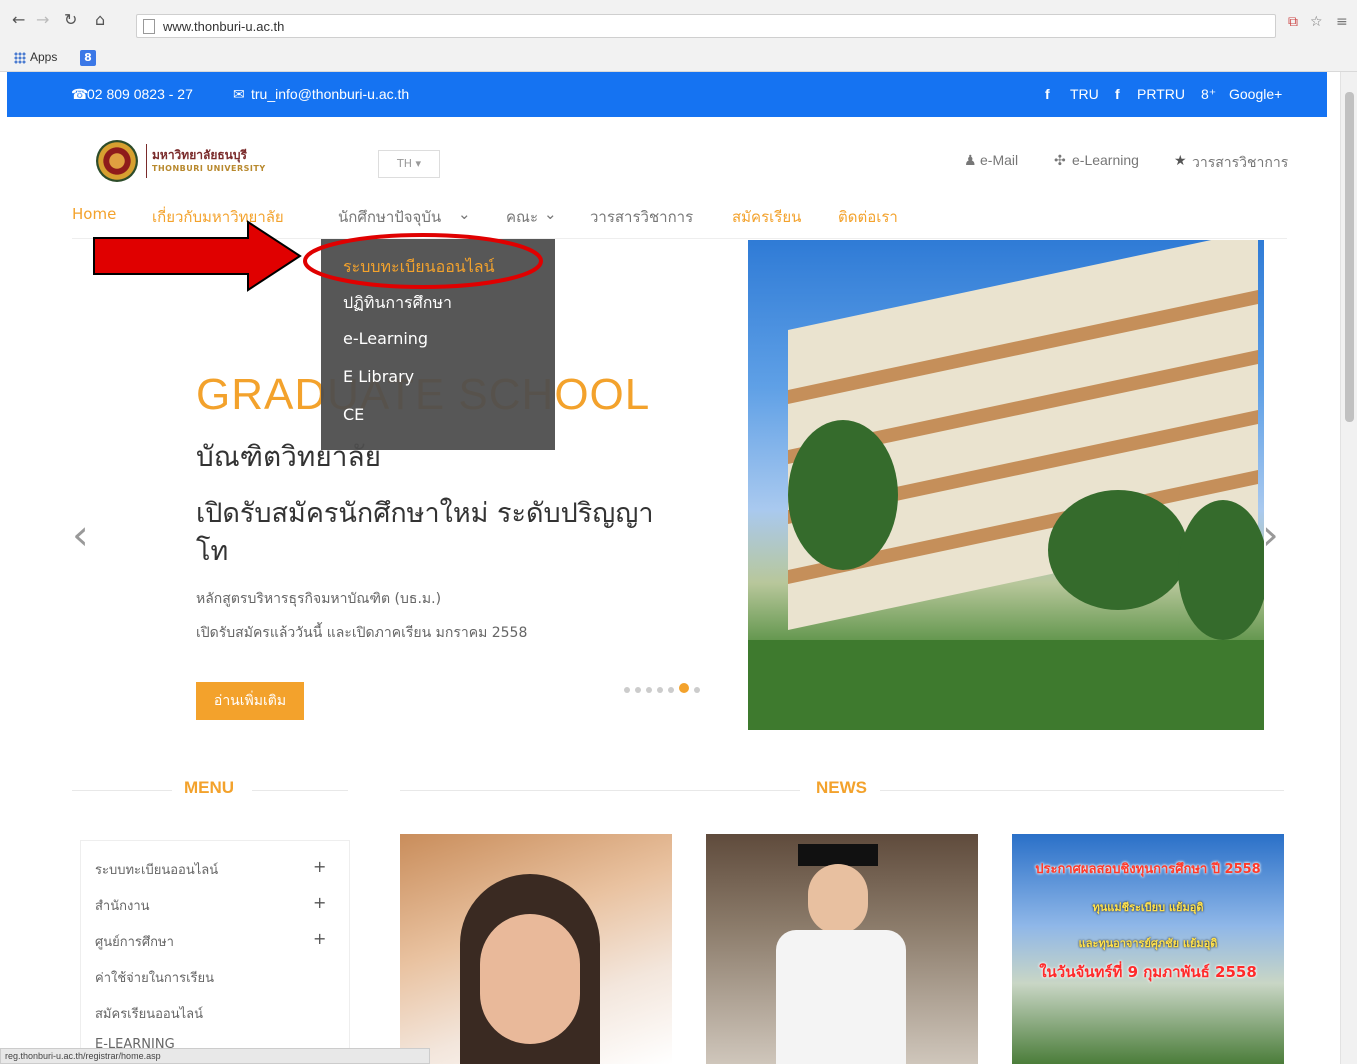 The image size is (1357, 1064). Describe the element at coordinates (1023, 347) in the screenshot. I see `building-floor` at that location.